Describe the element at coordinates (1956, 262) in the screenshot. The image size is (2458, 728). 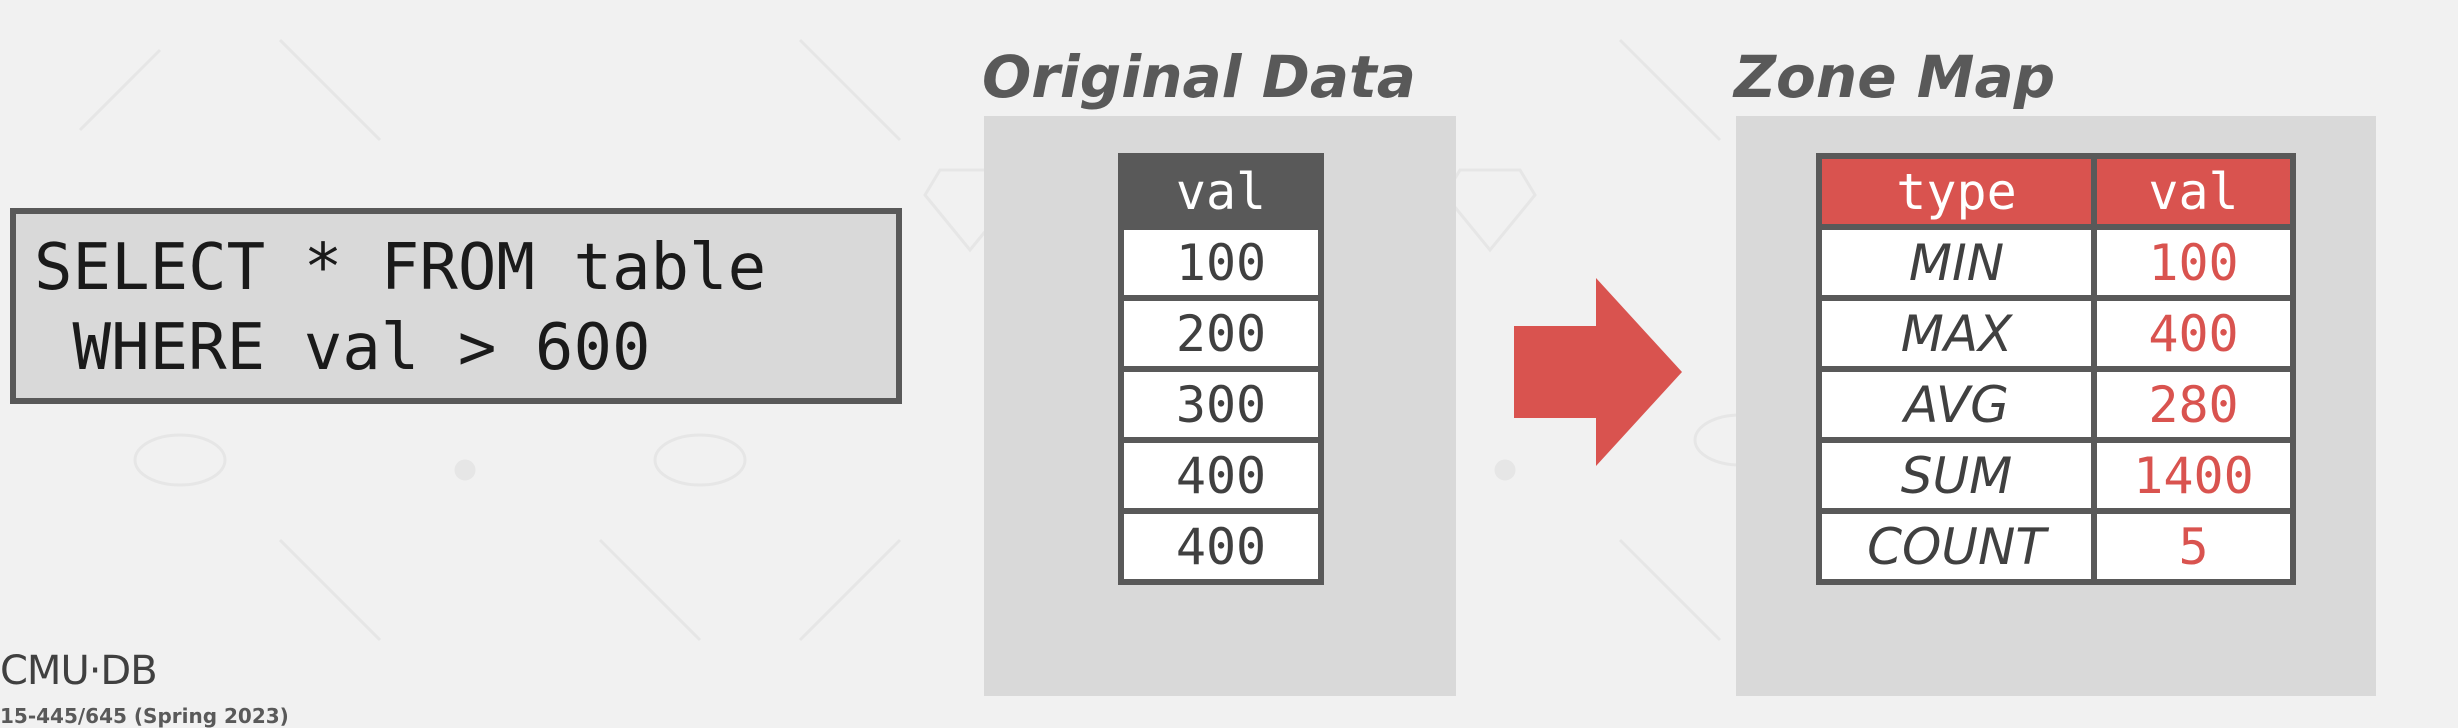
I see `zone-map-type-cell: MIN` at that location.